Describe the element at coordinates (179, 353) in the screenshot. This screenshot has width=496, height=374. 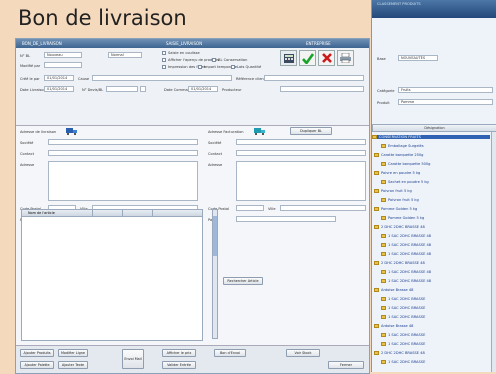
I see `show-price-button: Afficher le prix` at that location.